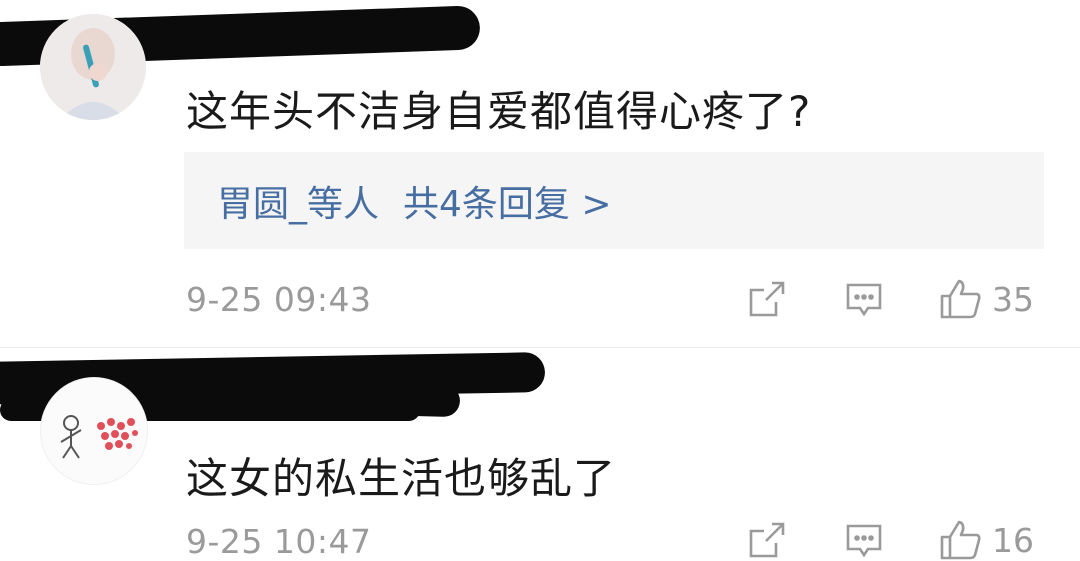 This screenshot has height=561, width=1080. Describe the element at coordinates (614, 200) in the screenshot. I see `replies-preview: 胃圆_等人 共4条回复 >` at that location.